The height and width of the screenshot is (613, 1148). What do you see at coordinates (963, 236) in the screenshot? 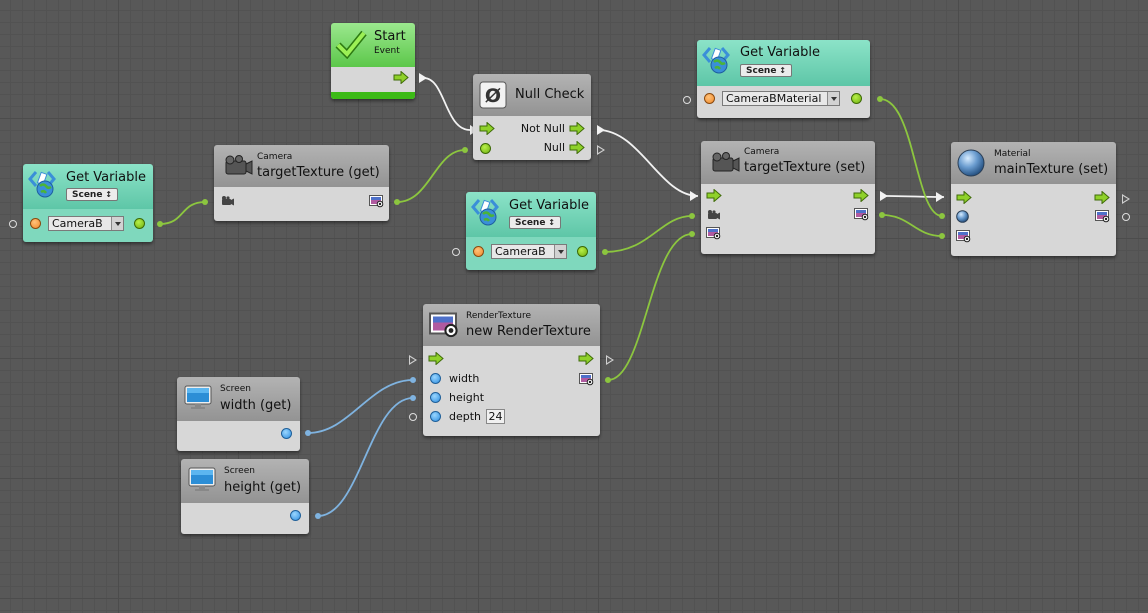
I see `texture-in-icon` at bounding box center [963, 236].